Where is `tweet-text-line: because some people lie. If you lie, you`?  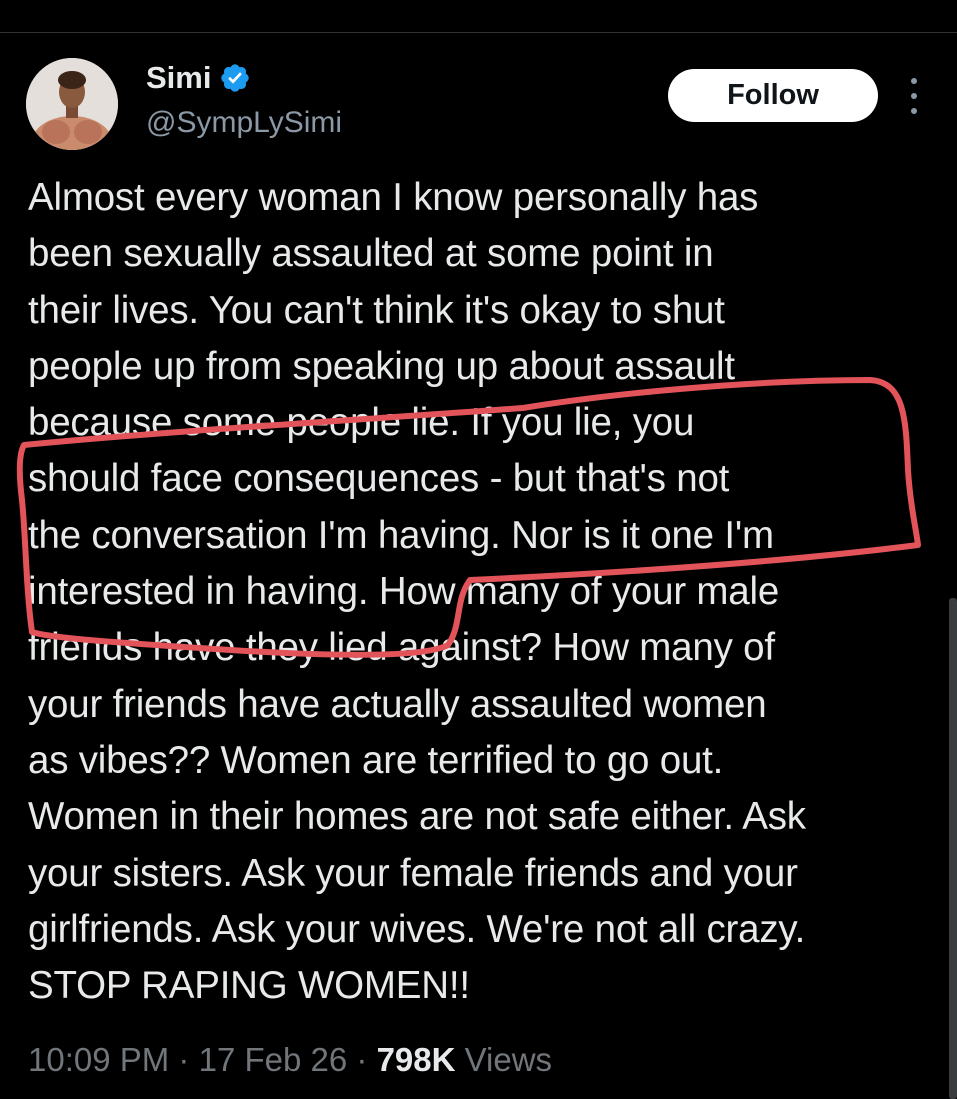 tweet-text-line: because some people lie. If you lie, you is located at coordinates (361, 423).